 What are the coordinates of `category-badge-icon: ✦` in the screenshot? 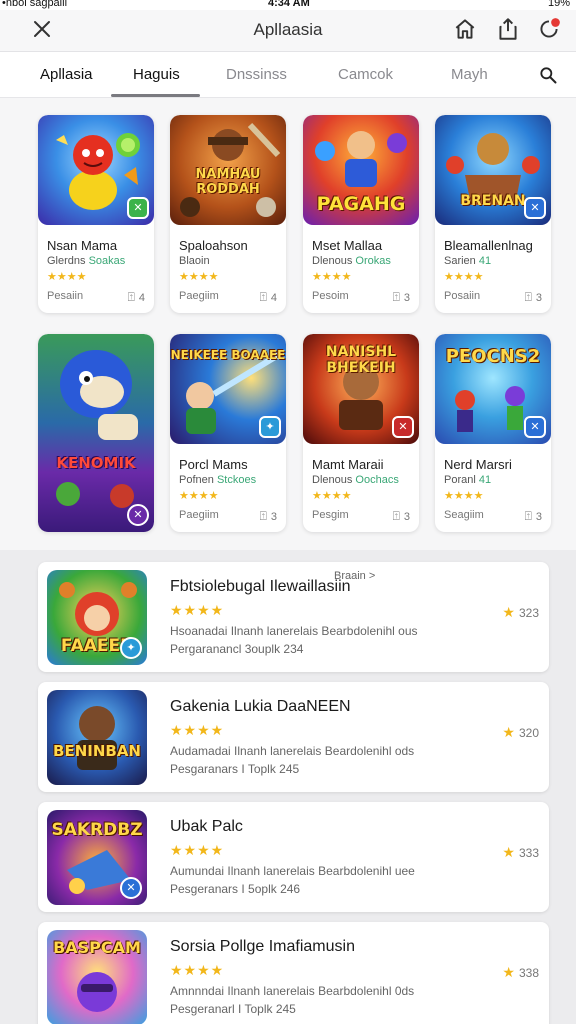 It's located at (131, 648).